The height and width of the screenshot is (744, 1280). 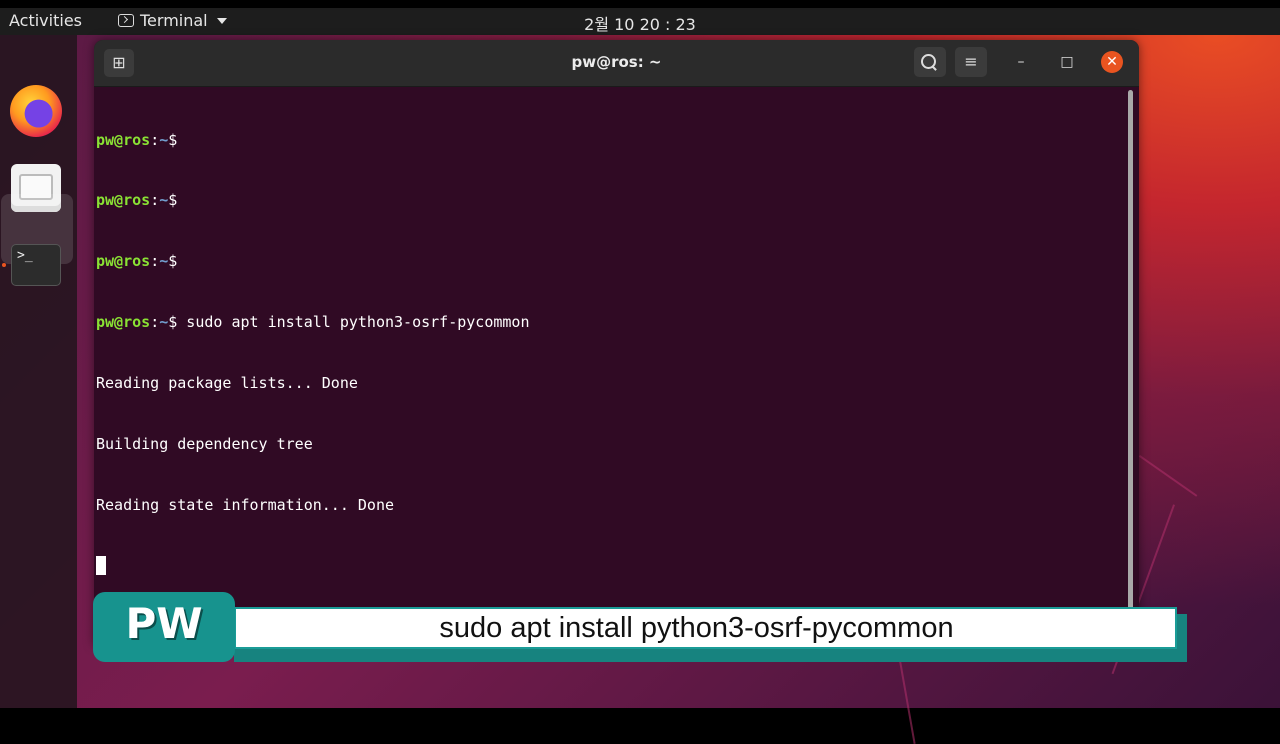 I want to click on output-line: Reading state information... Done, so click(x=245, y=504).